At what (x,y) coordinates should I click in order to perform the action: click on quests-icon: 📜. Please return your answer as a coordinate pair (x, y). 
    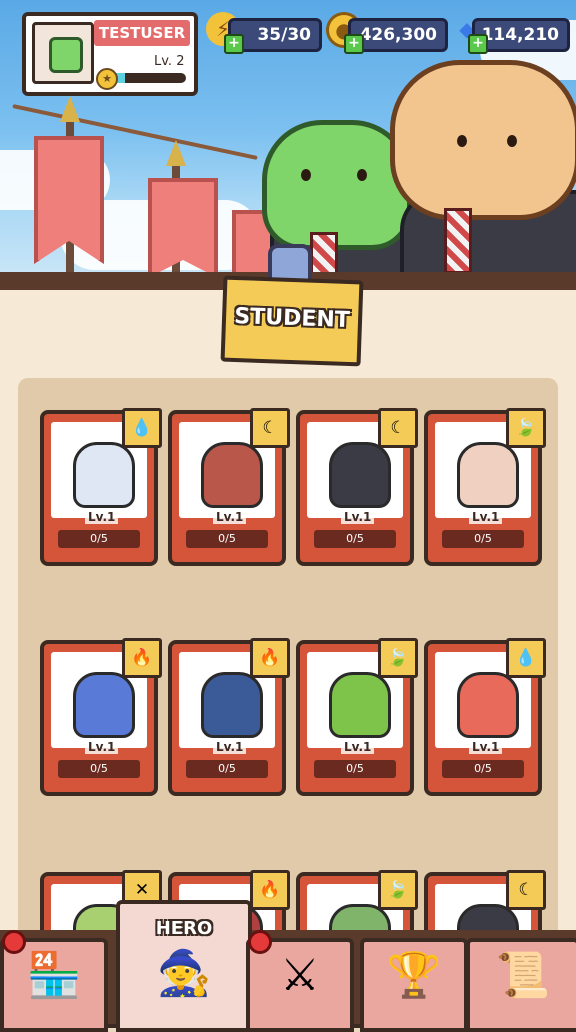
    Looking at the image, I should click on (523, 975).